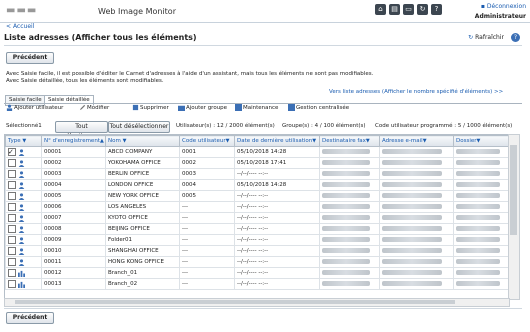  Describe the element at coordinates (380, 9) in the screenshot. I see `home-icon: ⌂` at that location.